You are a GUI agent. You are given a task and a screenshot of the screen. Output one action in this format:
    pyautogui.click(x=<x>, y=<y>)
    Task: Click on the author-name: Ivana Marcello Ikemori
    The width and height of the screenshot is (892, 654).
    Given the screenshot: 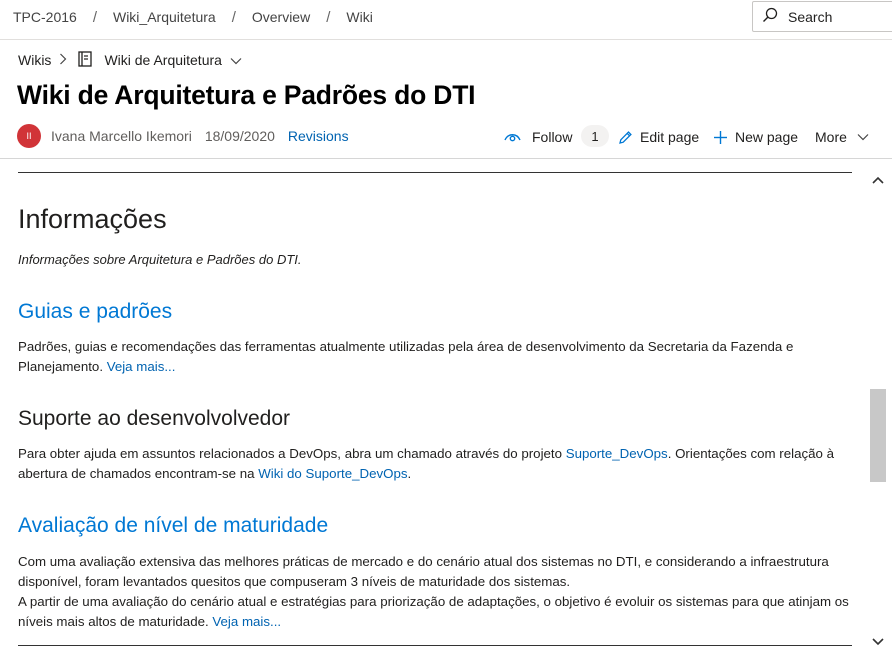 What is the action you would take?
    pyautogui.click(x=121, y=136)
    